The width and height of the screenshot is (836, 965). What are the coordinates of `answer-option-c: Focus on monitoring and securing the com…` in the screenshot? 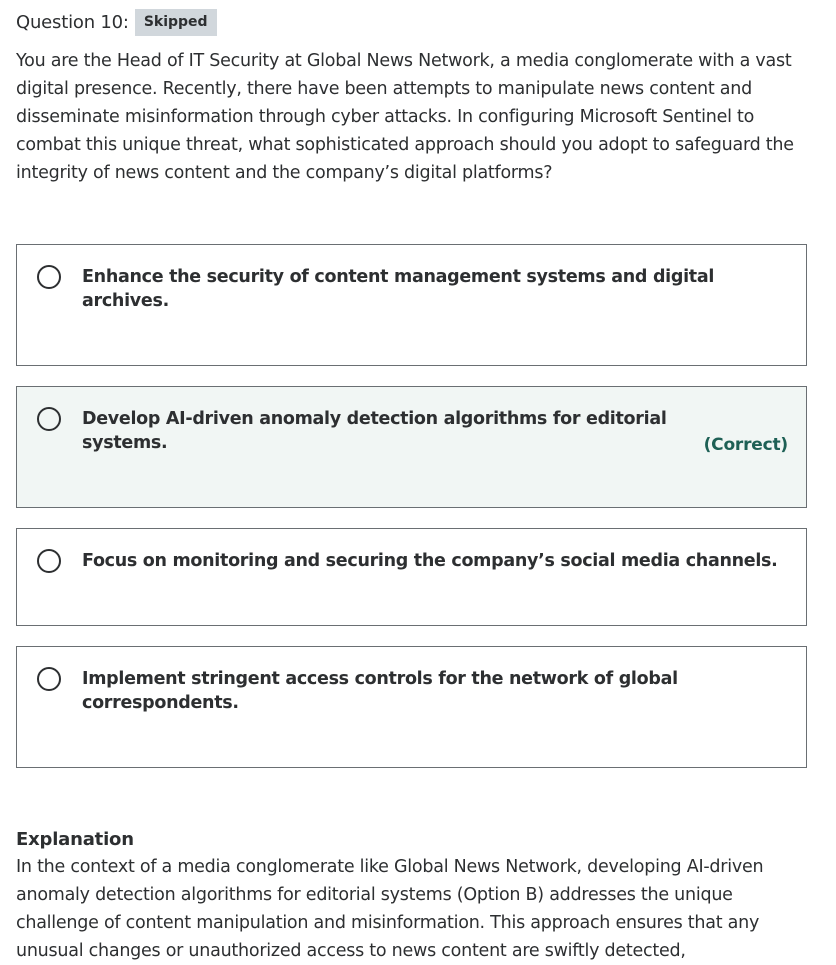 It's located at (411, 577).